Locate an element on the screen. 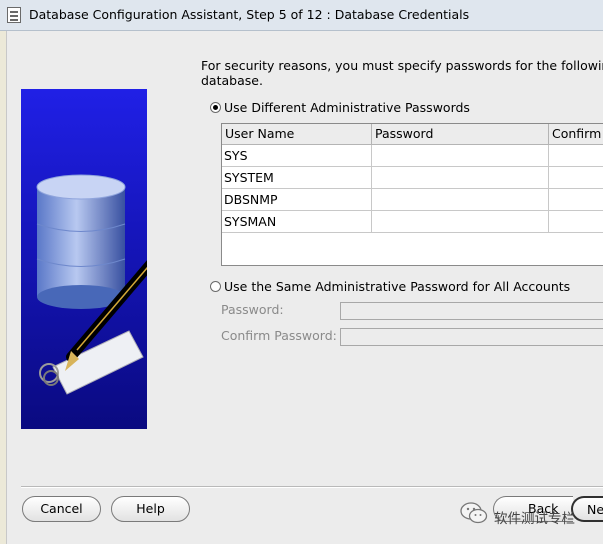 This screenshot has width=603, height=544. table-header: User Name Password Confirm P is located at coordinates (412, 134).